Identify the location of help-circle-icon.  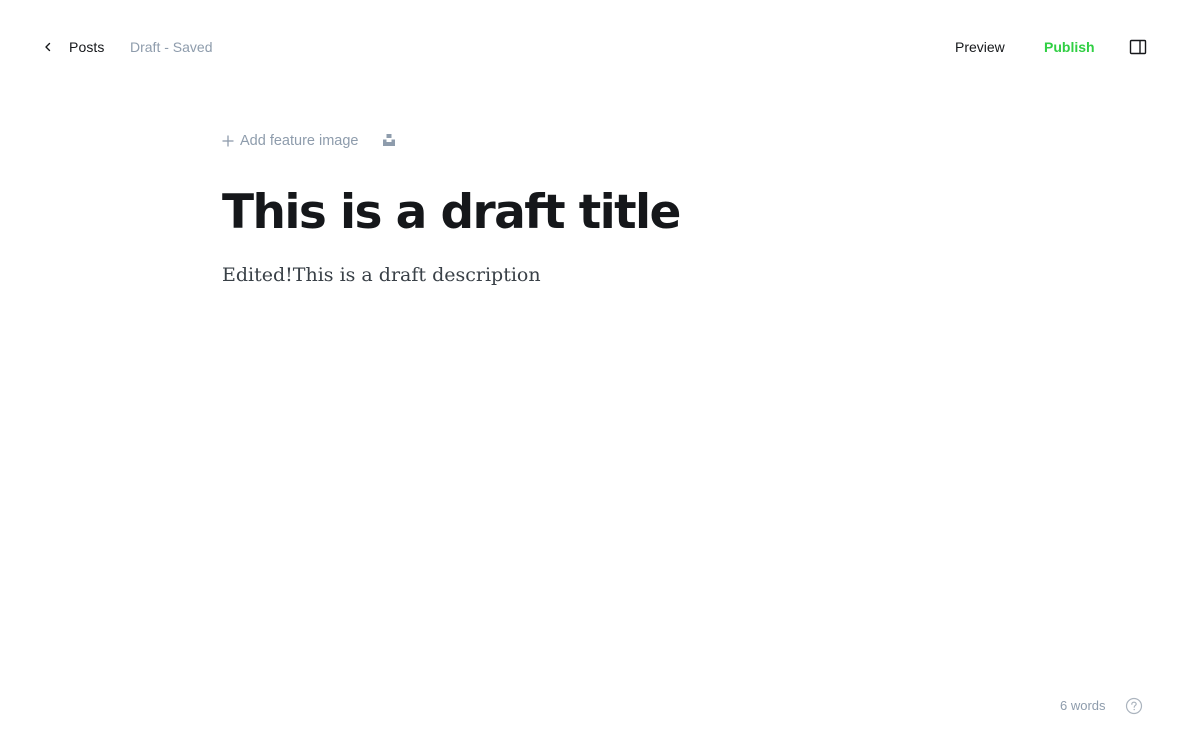
(1134, 707).